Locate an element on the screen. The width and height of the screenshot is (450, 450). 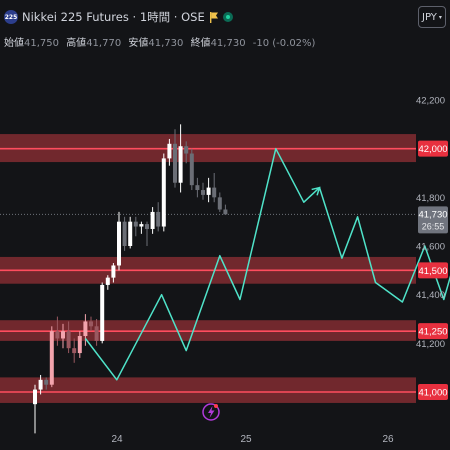
lightning-icon is located at coordinates (211, 412).